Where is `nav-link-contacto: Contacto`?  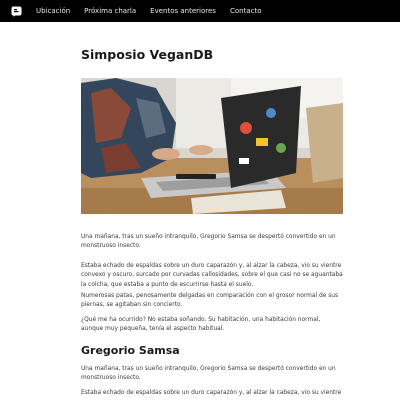
nav-link-contacto: Contacto is located at coordinates (246, 11).